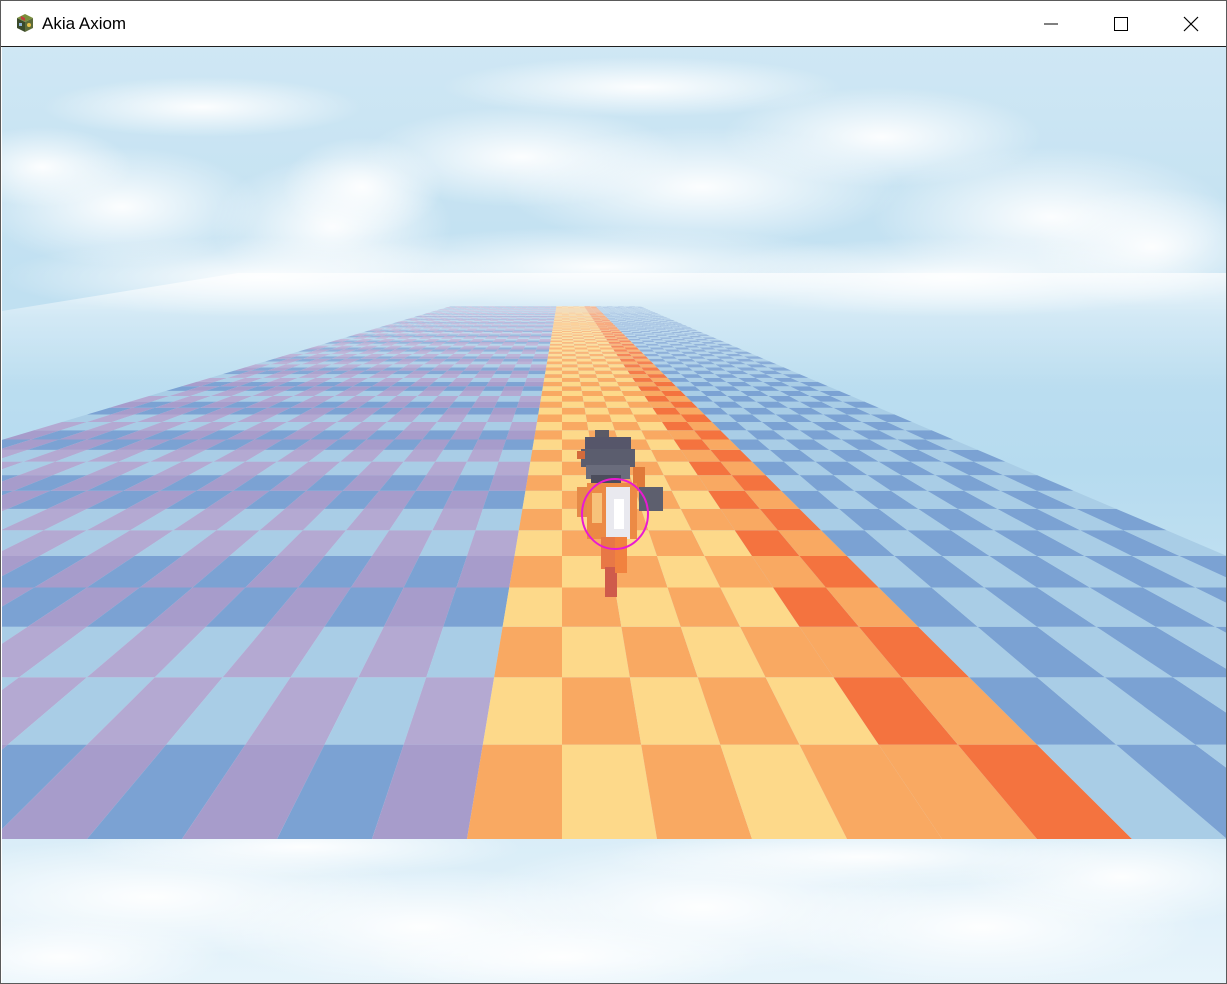 The width and height of the screenshot is (1227, 984). Describe the element at coordinates (84, 23) in the screenshot. I see `window-title: Akia Axiom` at that location.